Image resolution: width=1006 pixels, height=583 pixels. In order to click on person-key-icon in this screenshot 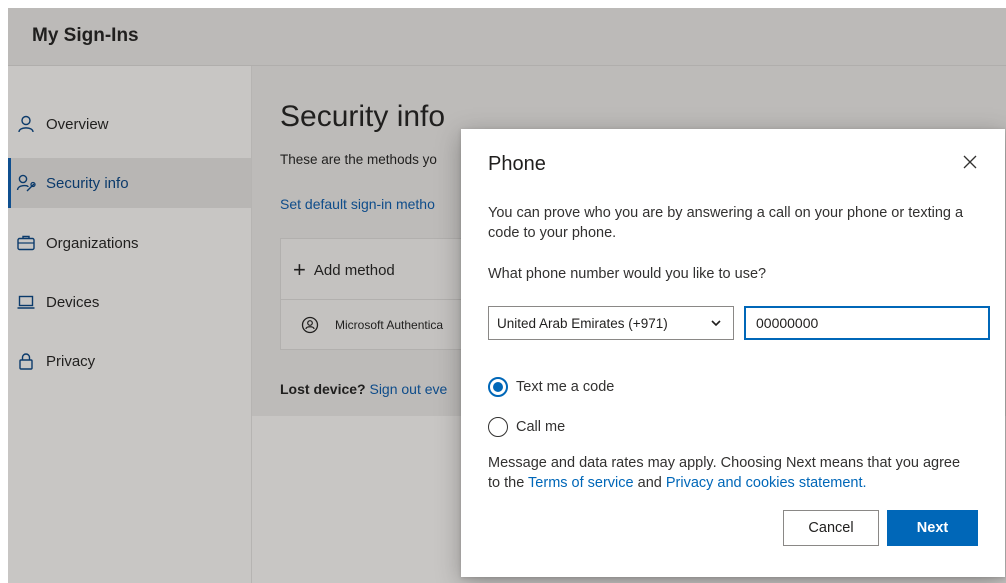, I will do `click(26, 183)`.